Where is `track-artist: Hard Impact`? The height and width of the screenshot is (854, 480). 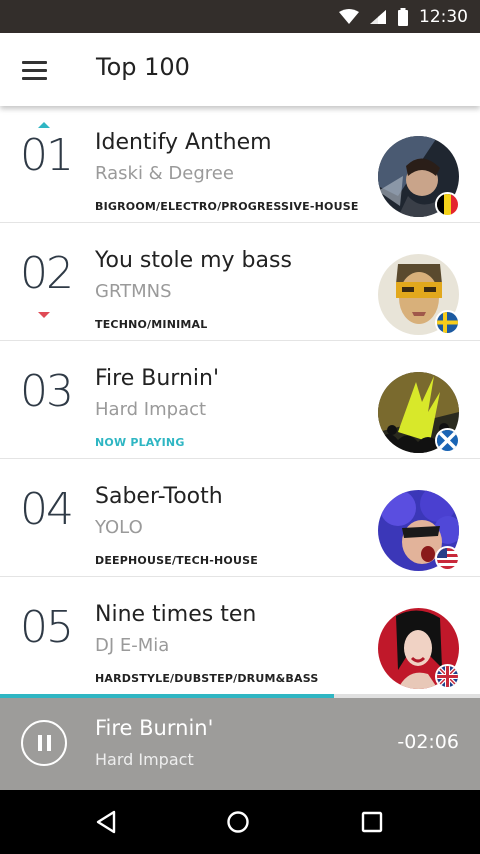 track-artist: Hard Impact is located at coordinates (151, 409).